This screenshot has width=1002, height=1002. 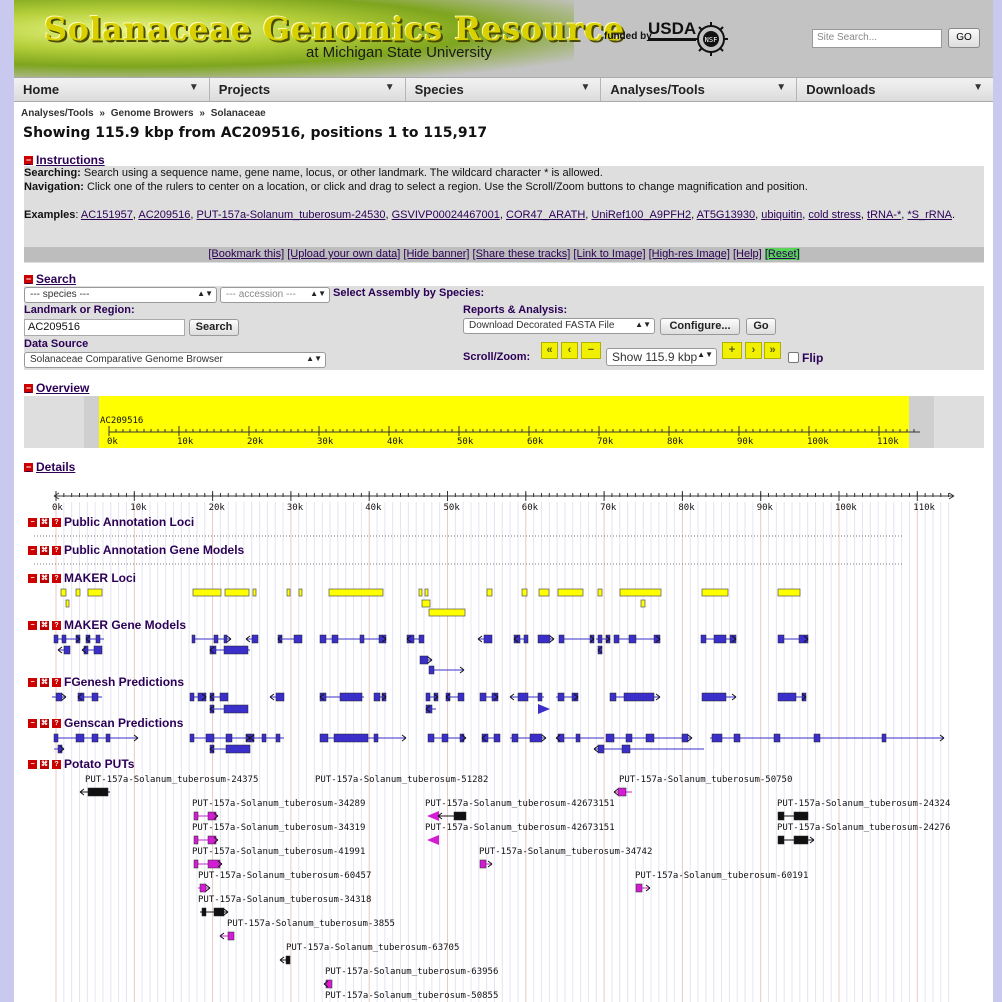 What do you see at coordinates (661, 357) in the screenshot?
I see `zoom-select: Show 115.9 kbp ▲▼` at bounding box center [661, 357].